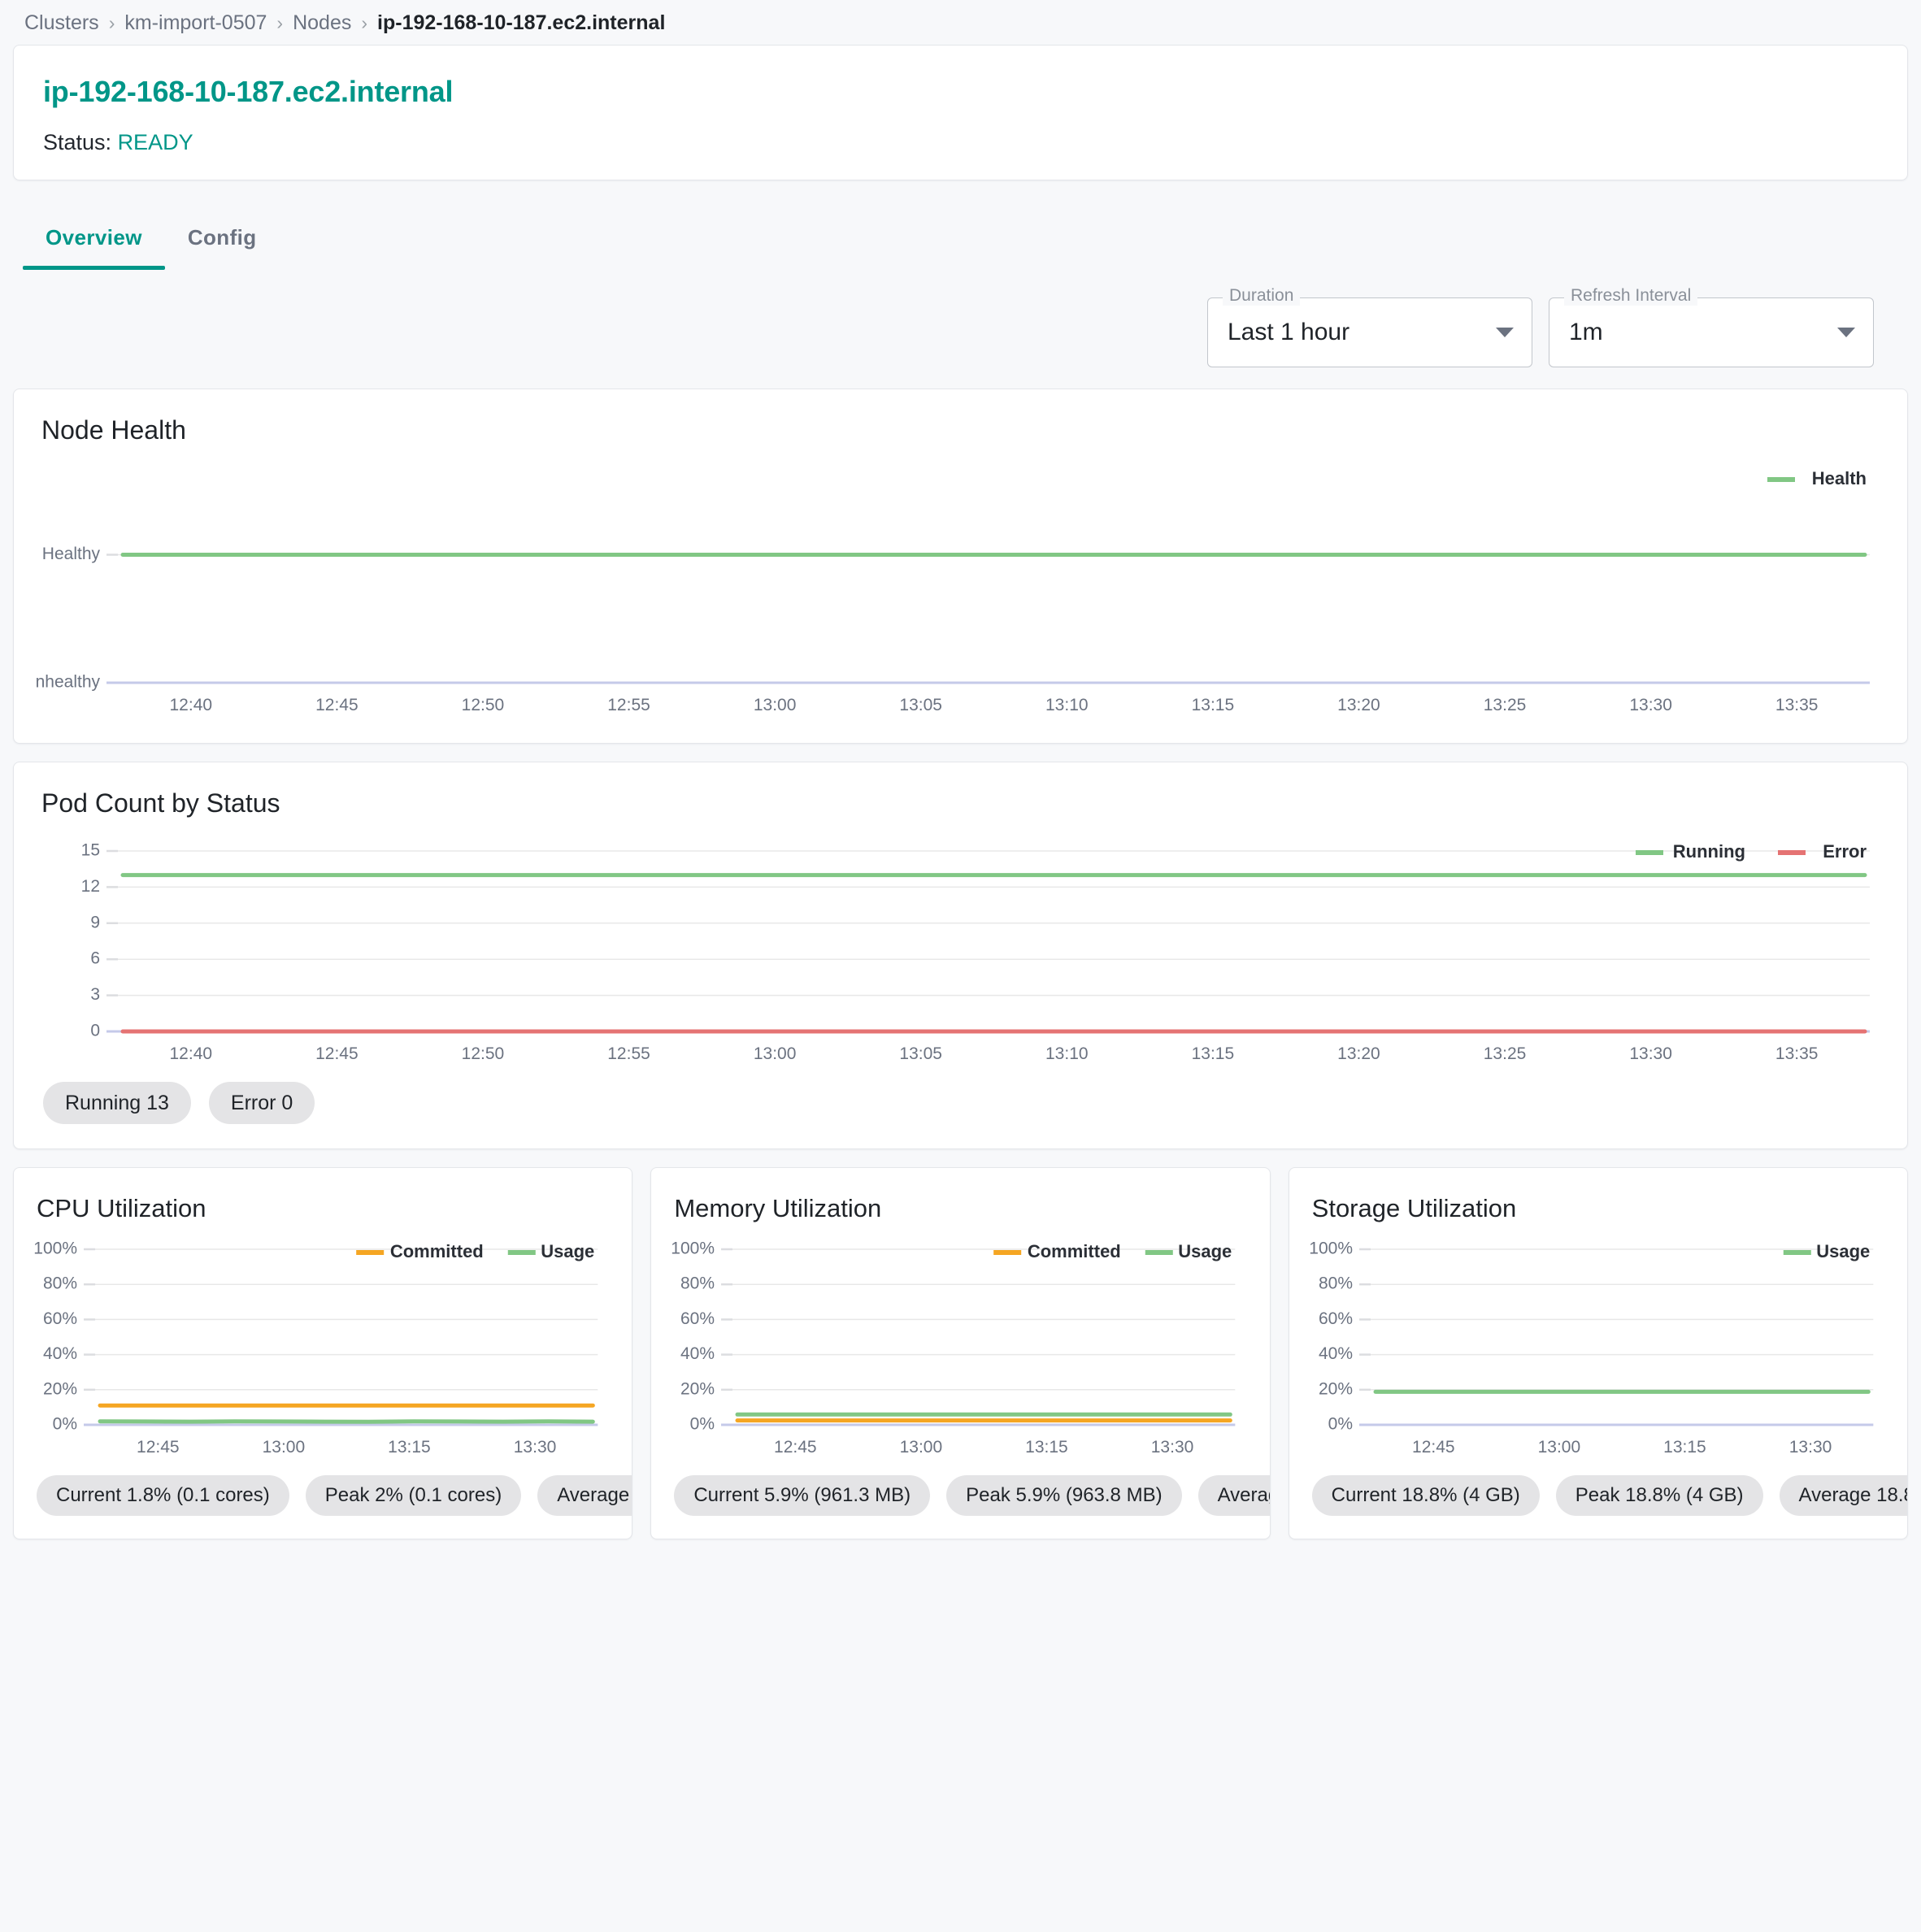 This screenshot has width=1921, height=1932. Describe the element at coordinates (437, 1251) in the screenshot. I see `svg-text: Committed` at that location.